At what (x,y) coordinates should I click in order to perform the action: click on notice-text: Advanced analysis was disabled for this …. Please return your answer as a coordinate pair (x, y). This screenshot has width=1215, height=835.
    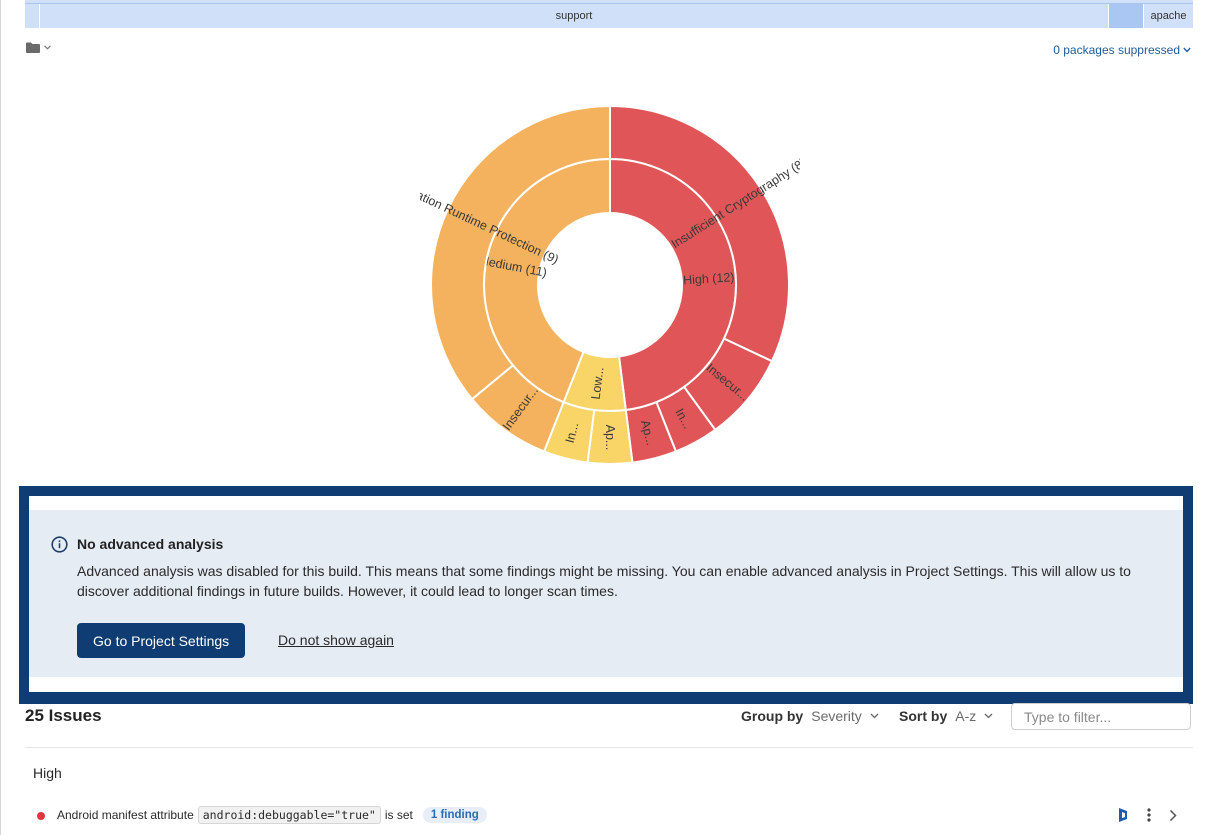
    Looking at the image, I should click on (604, 581).